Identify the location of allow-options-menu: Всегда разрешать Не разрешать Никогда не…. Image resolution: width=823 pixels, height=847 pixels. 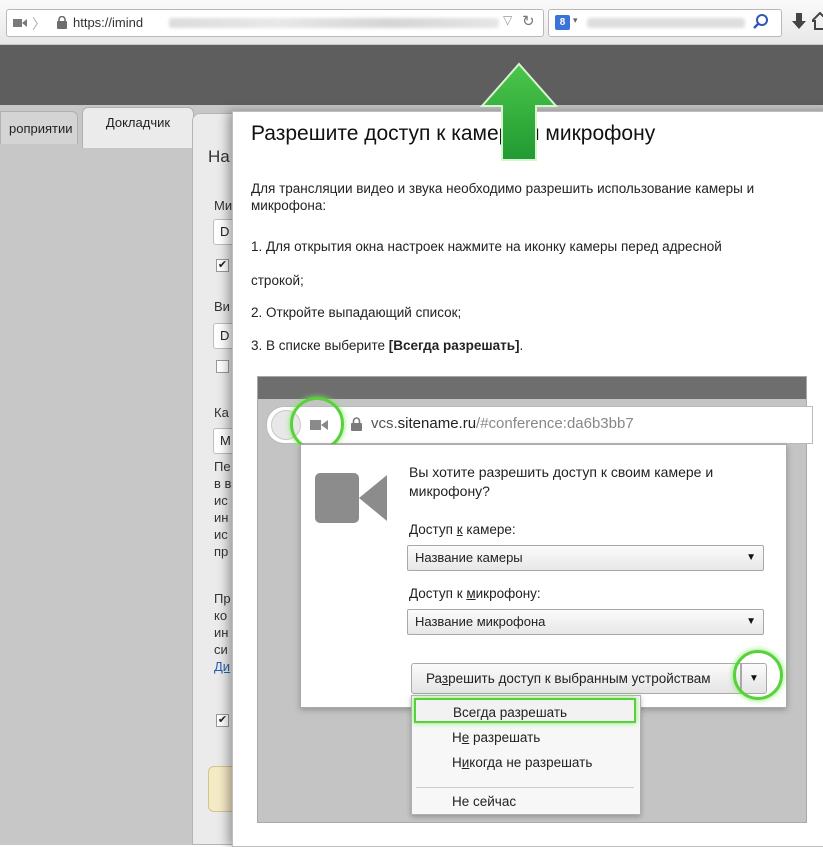
(526, 755).